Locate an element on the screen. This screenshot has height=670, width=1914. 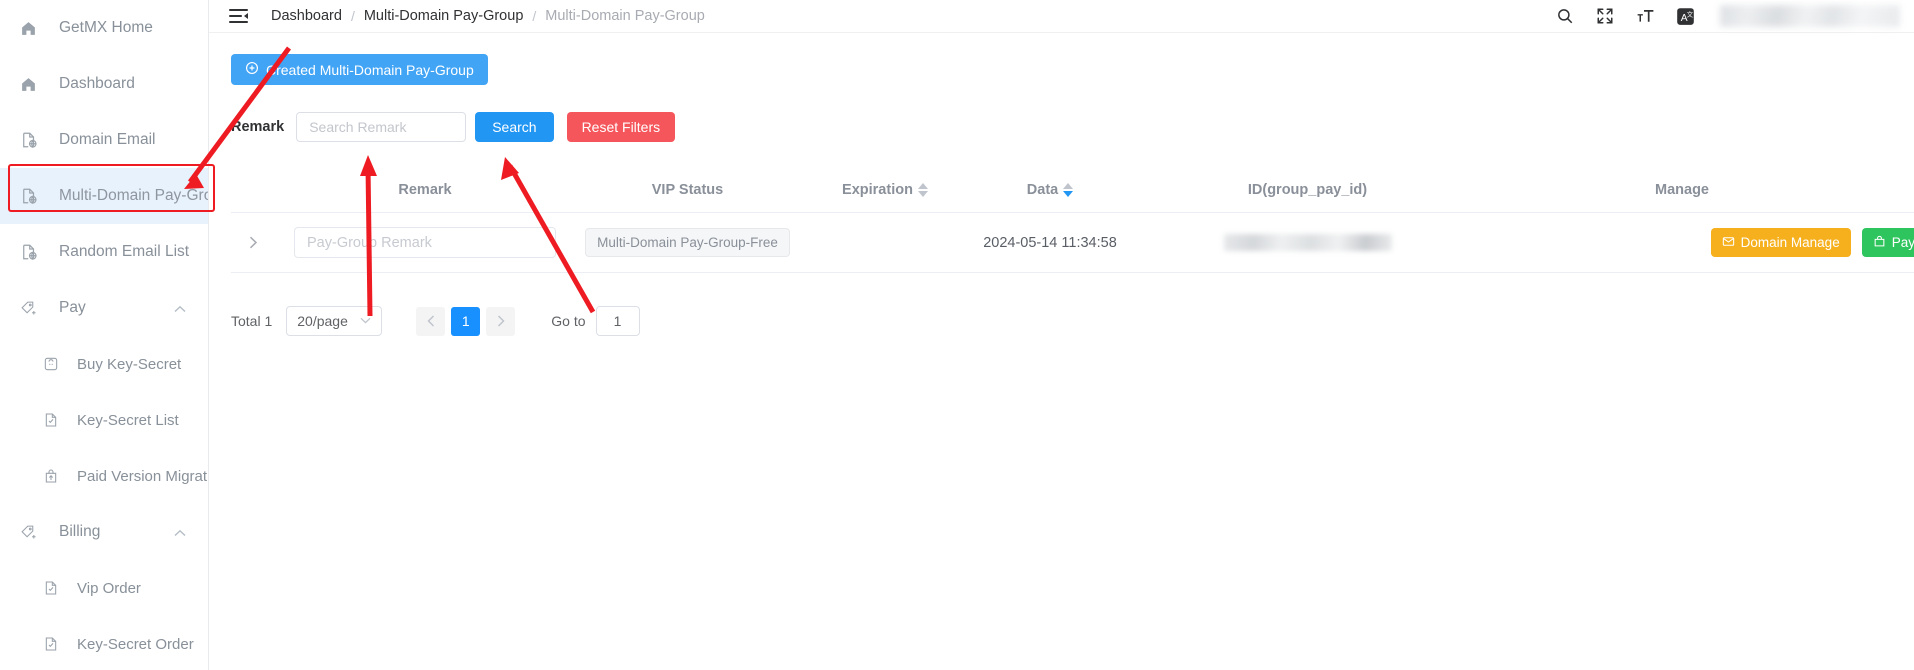
topbar-actions: A 文 is located at coordinates (1727, 16).